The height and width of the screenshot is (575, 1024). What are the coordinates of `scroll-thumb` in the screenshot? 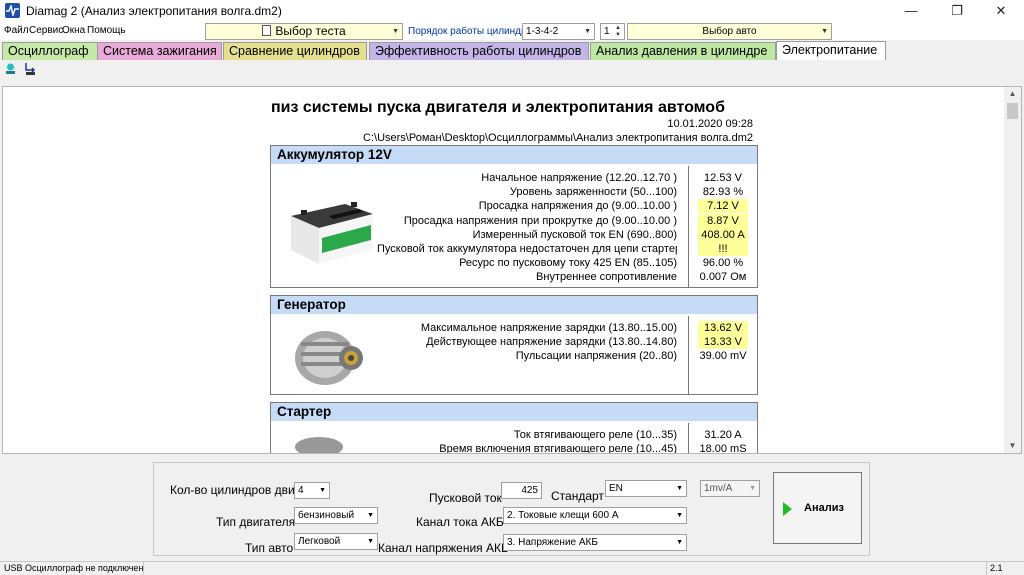 It's located at (1012, 111).